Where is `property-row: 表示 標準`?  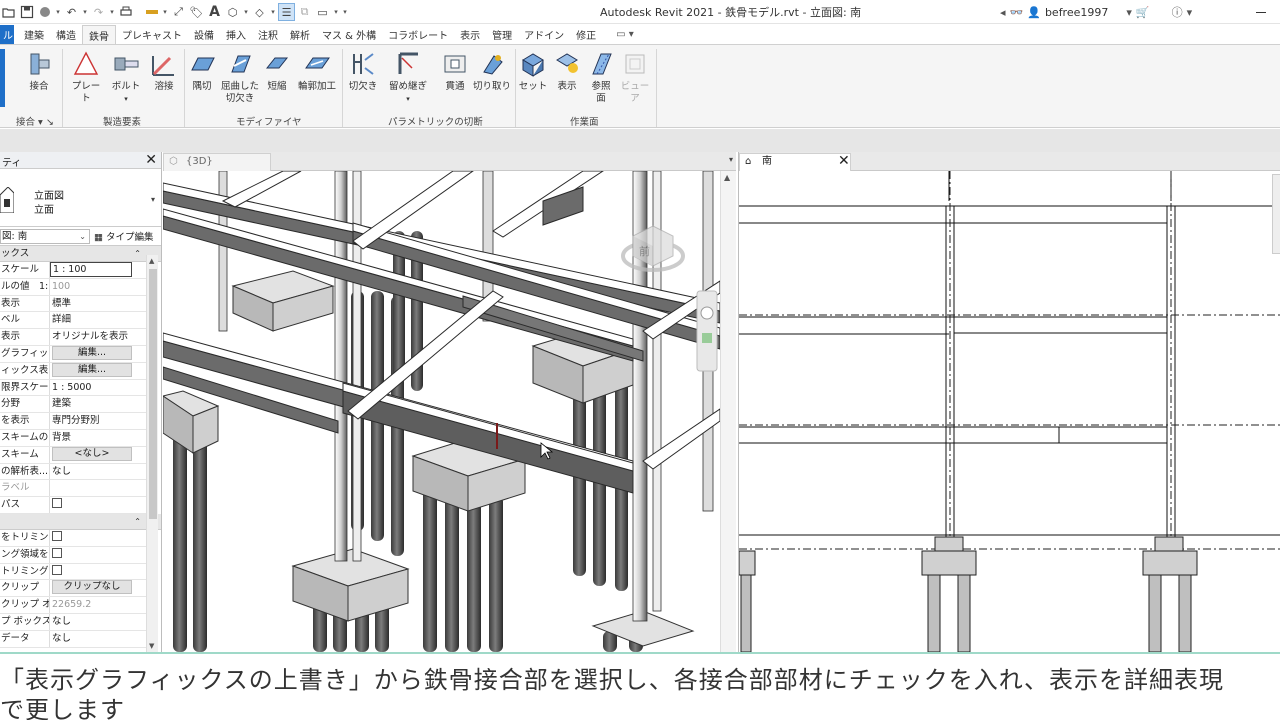 property-row: 表示 標準 is located at coordinates (73, 304).